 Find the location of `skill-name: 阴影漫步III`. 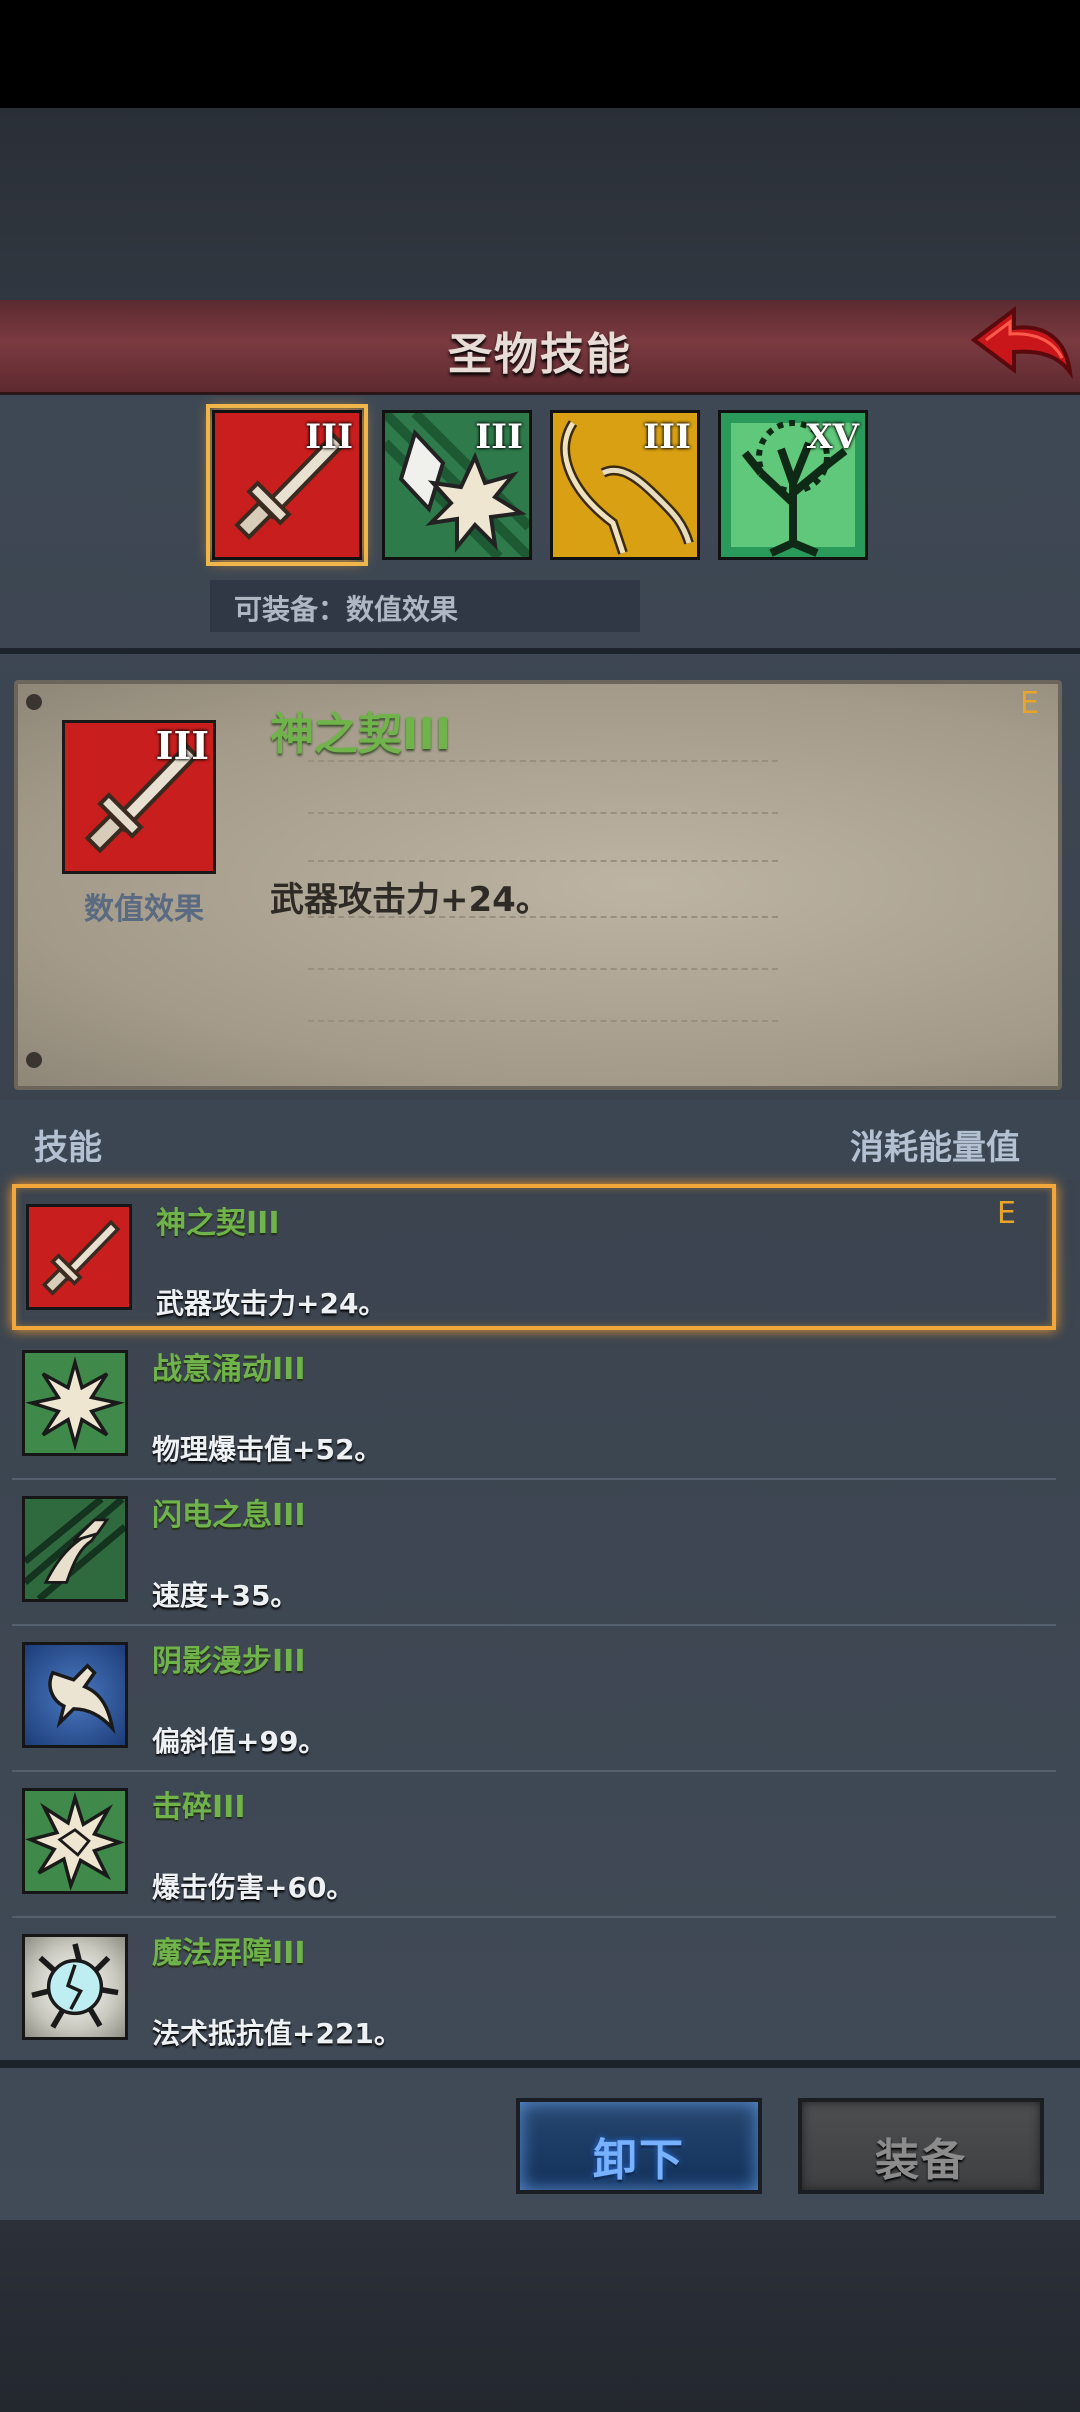

skill-name: 阴影漫步III is located at coordinates (229, 1661).